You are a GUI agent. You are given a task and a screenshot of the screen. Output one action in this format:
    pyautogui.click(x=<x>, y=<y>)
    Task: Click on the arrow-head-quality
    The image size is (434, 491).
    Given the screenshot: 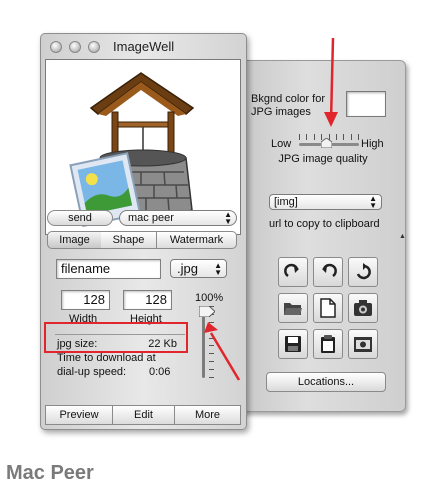 What is the action you would take?
    pyautogui.click(x=331, y=119)
    